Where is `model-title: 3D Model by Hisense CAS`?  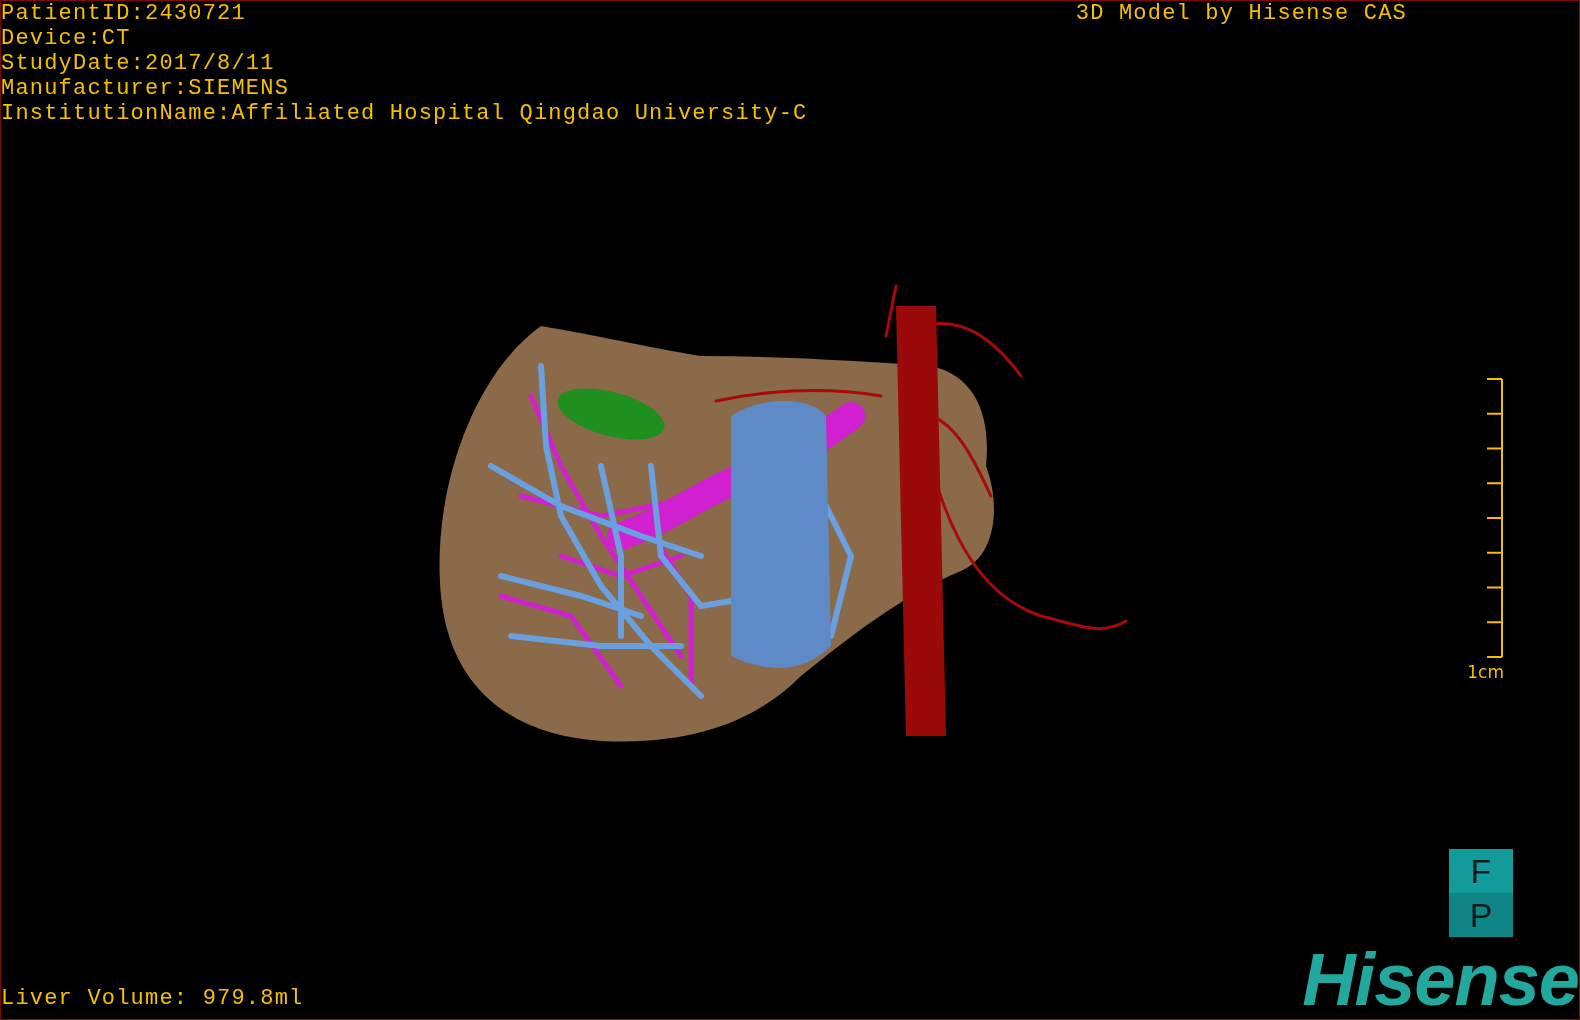 model-title: 3D Model by Hisense CAS is located at coordinates (1241, 14).